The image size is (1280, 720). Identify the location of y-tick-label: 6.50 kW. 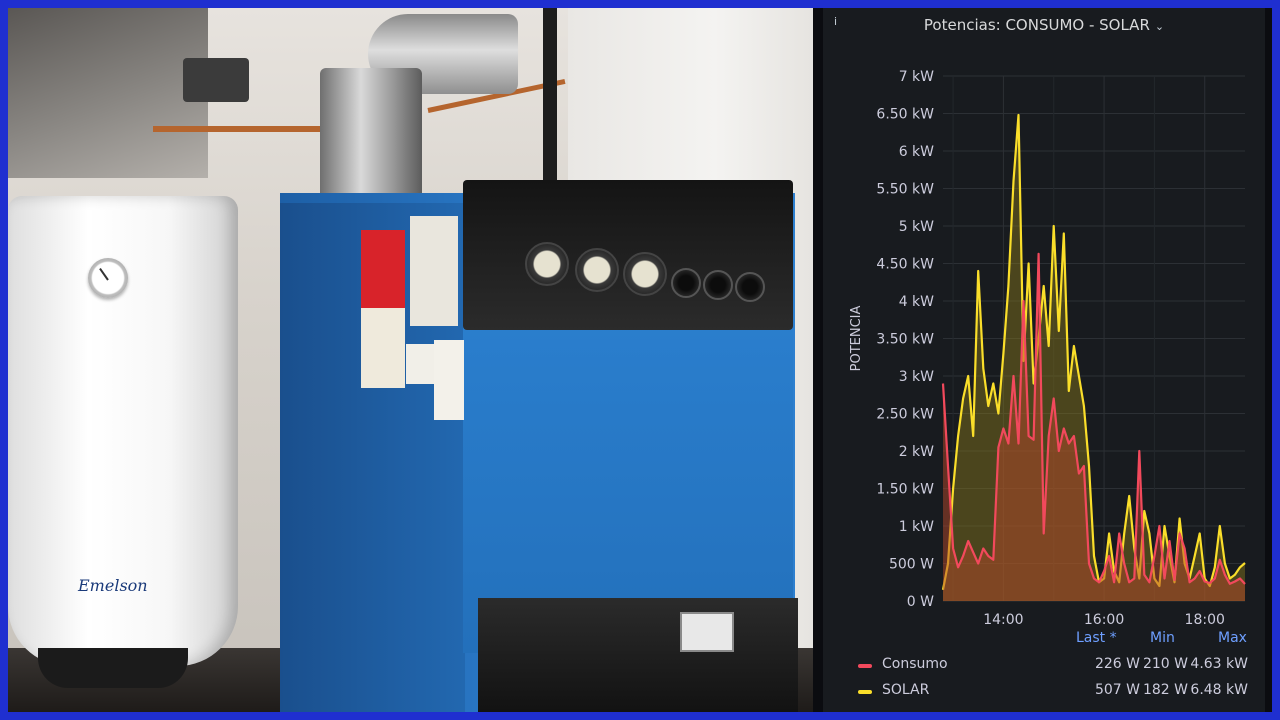
(905, 115).